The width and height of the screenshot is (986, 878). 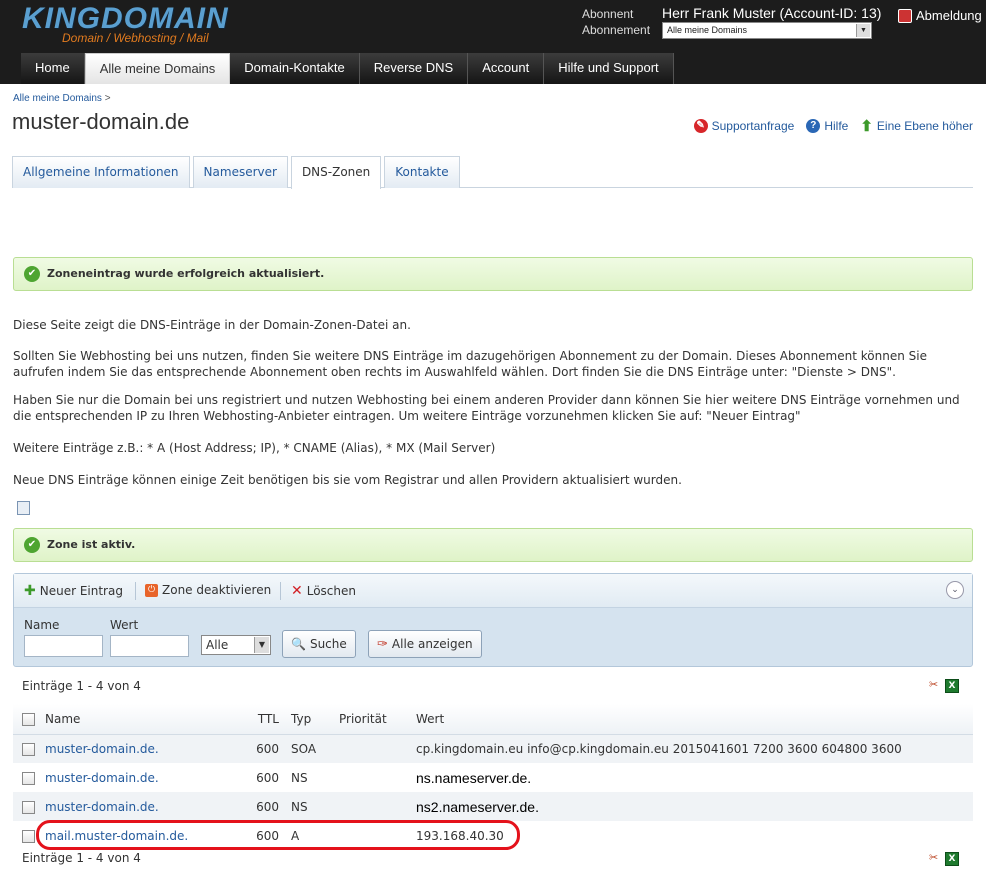 What do you see at coordinates (261, 645) in the screenshot?
I see `chevron-down-icon: ▼` at bounding box center [261, 645].